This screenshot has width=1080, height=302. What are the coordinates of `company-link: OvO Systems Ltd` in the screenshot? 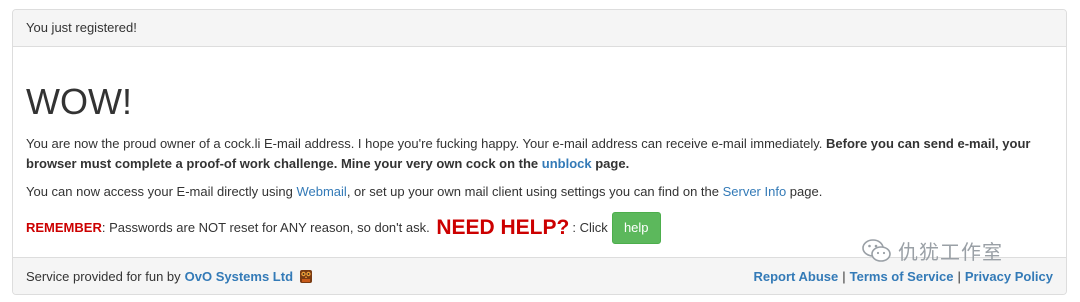 It's located at (239, 276).